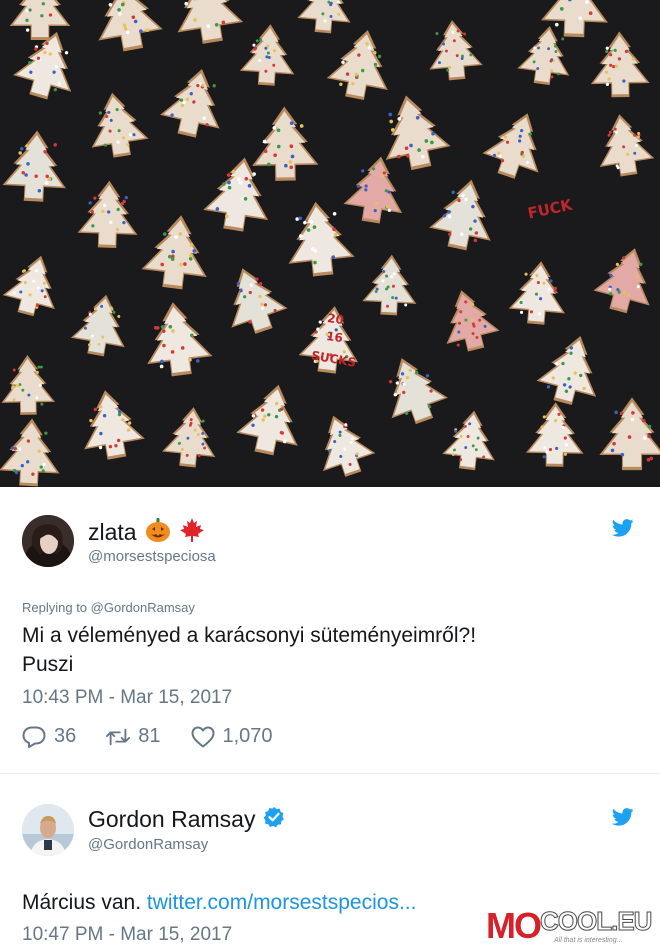  I want to click on user-handle: @GordonRamsay, so click(148, 844).